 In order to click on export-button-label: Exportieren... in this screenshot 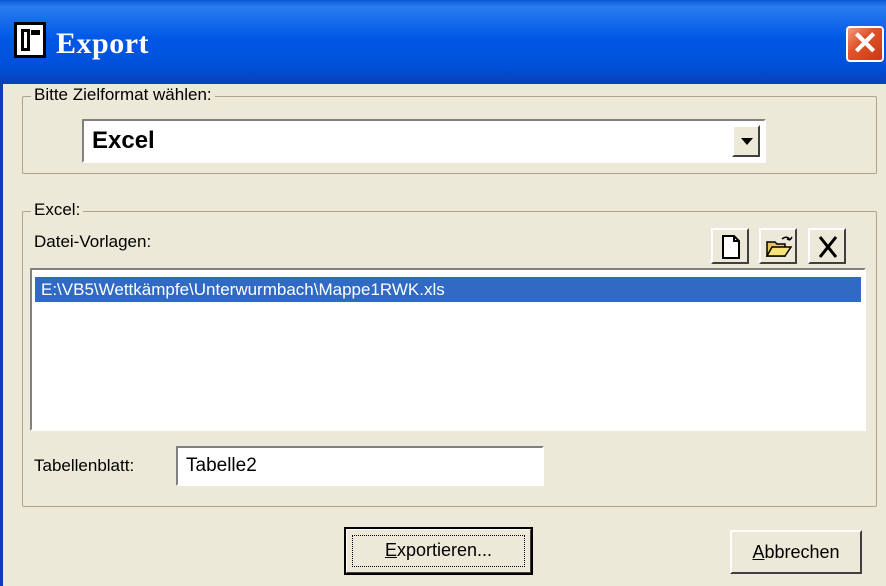, I will do `click(438, 550)`.